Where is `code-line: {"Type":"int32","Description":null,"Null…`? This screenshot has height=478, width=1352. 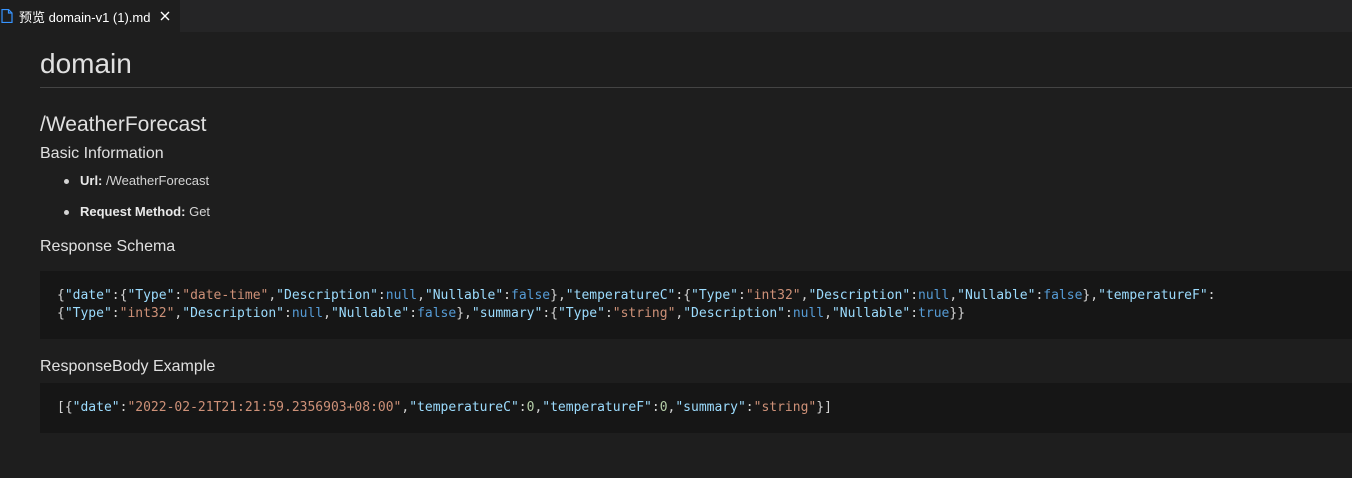 code-line: {"Type":"int32","Description":null,"Null… is located at coordinates (511, 313).